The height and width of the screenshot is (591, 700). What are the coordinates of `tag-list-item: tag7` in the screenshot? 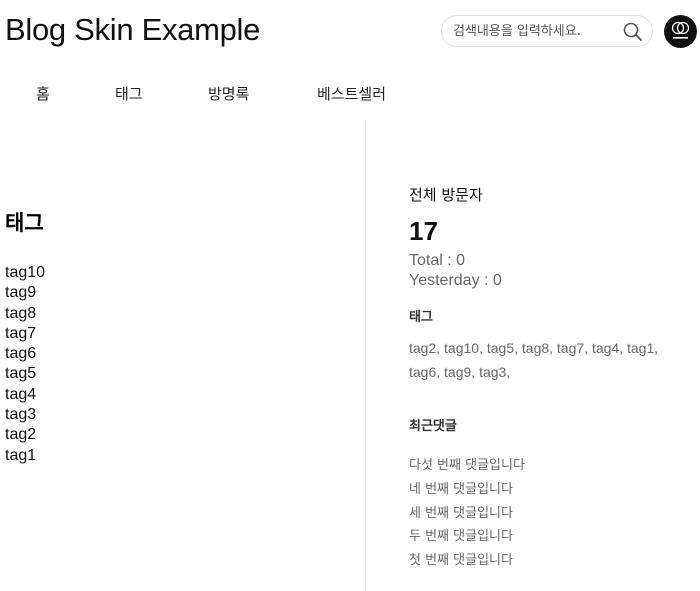 It's located at (25, 334).